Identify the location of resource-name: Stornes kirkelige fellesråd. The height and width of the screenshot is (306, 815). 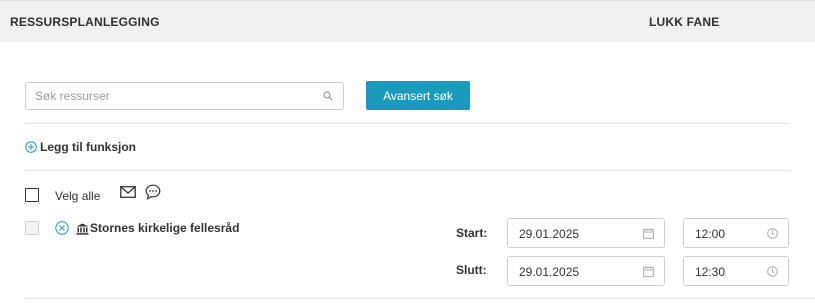
(165, 228).